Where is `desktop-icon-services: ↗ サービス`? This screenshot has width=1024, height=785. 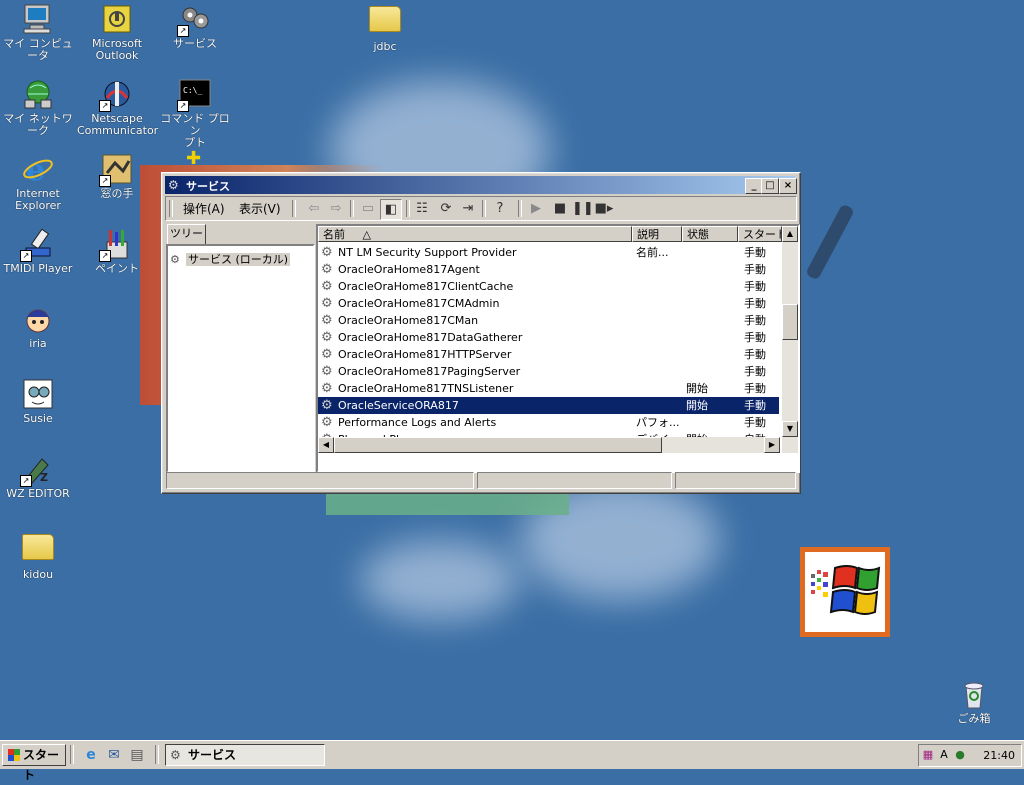
desktop-icon-services: ↗ サービス is located at coordinates (195, 26).